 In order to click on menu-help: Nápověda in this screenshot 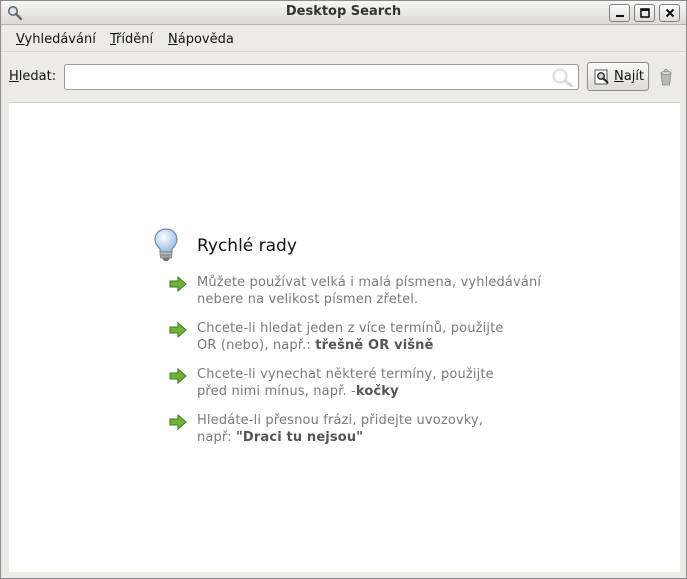, I will do `click(201, 39)`.